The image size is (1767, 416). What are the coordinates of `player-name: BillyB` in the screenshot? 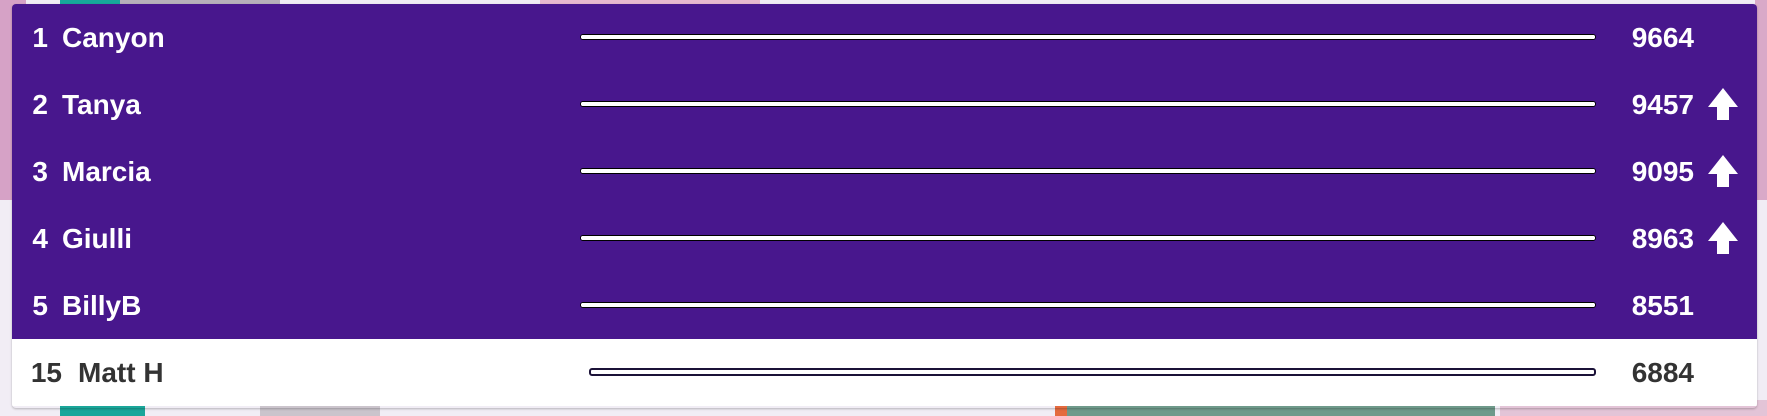 It's located at (102, 305).